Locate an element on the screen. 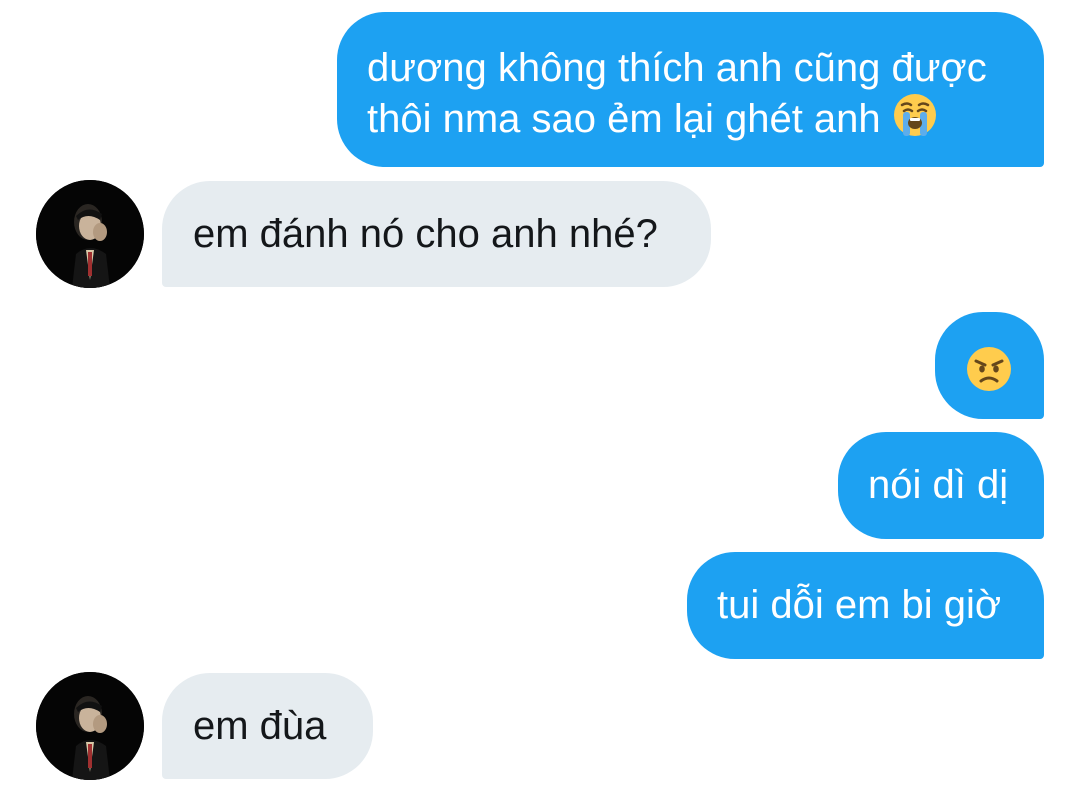  message-text-line-2: thôi nma sao ẻm lại ghét anh is located at coordinates (690, 120).